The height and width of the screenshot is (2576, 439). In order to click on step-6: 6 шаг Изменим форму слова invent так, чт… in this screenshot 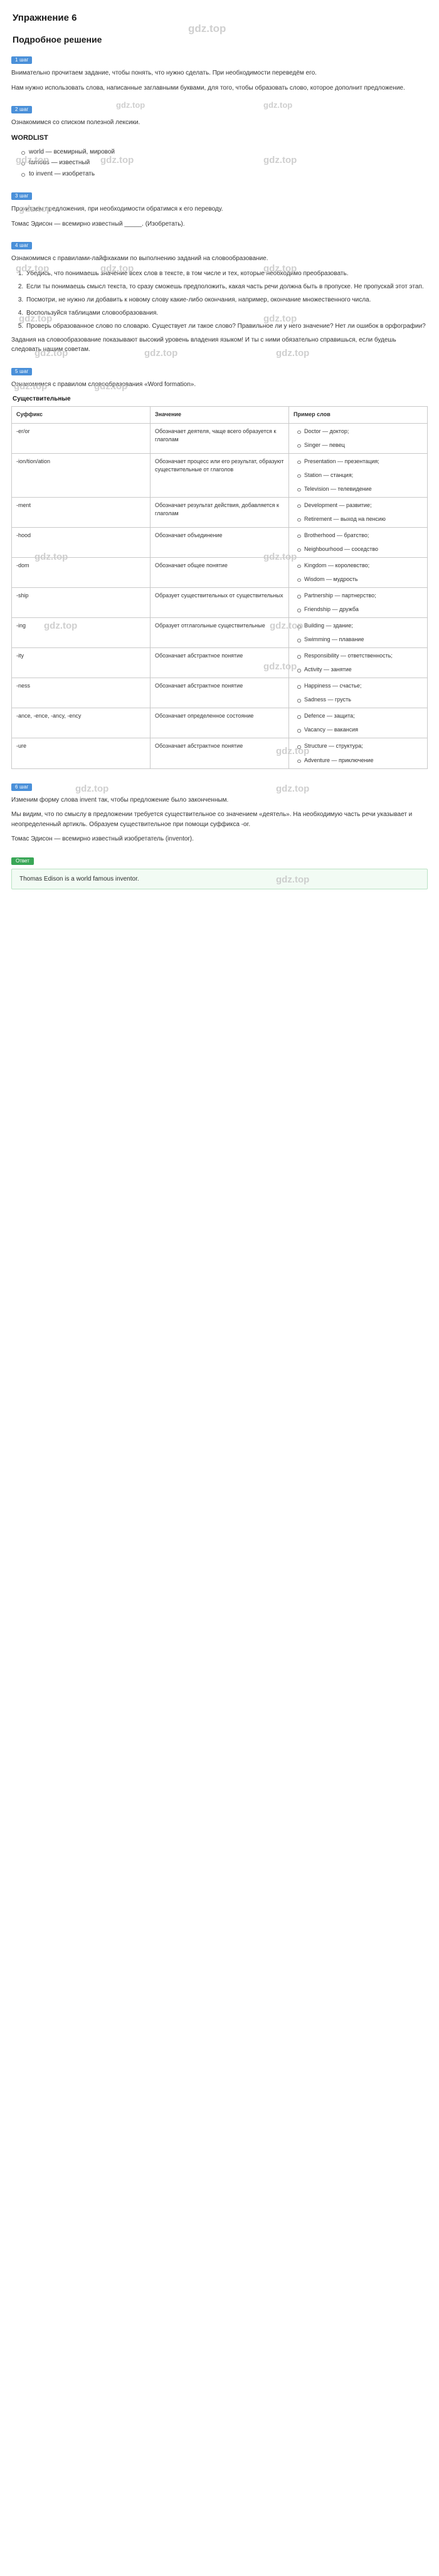, I will do `click(219, 812)`.